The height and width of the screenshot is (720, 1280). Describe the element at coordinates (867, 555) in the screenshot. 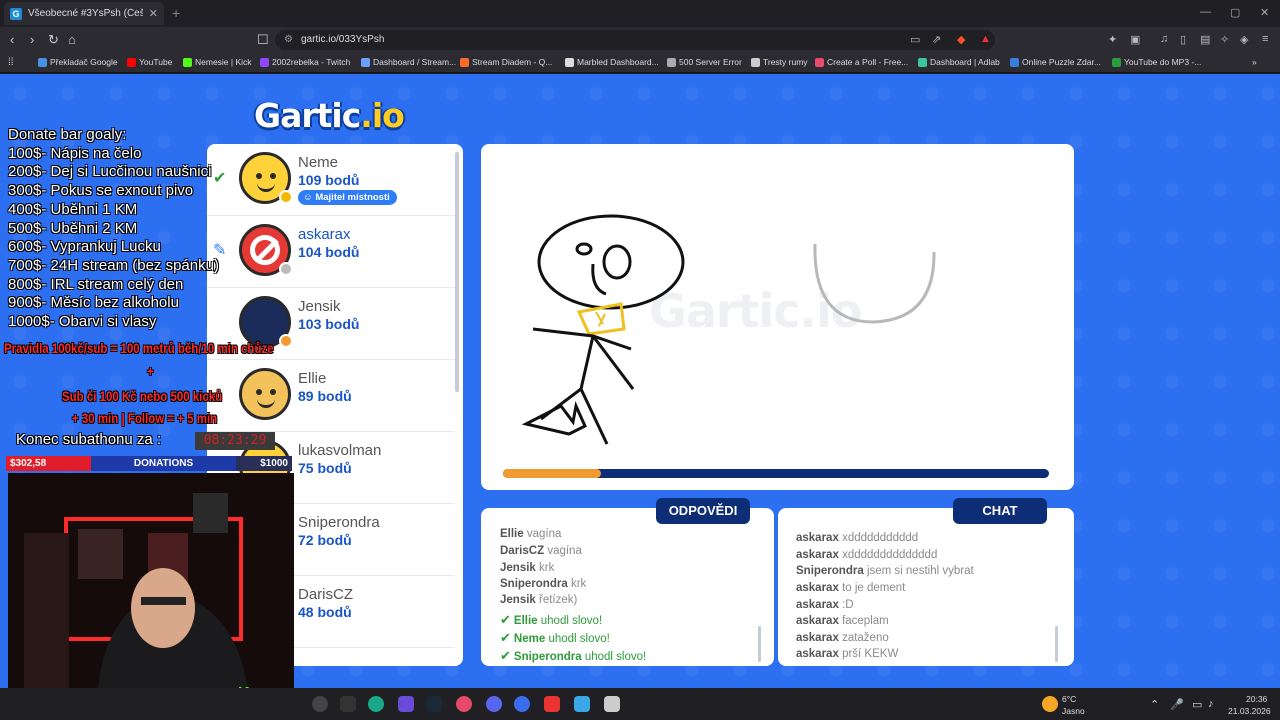

I see `chat-message: askarax xdddddddddddddd` at that location.